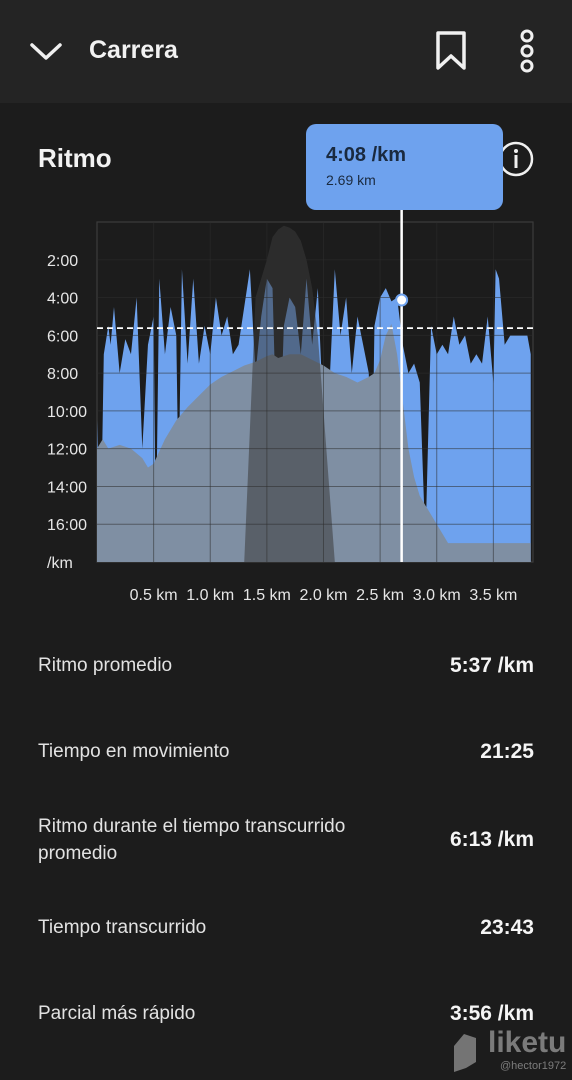 The width and height of the screenshot is (572, 1080). Describe the element at coordinates (493, 595) in the screenshot. I see `x-tick-label: 3.5 km` at that location.